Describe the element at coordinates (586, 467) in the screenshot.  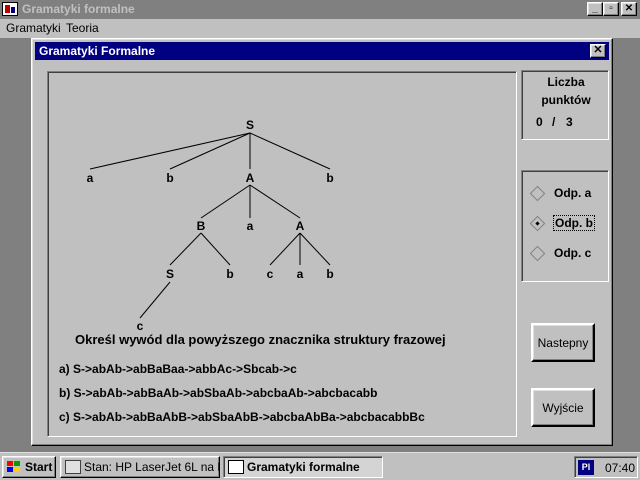
I see `language-indicator-icon: Pl` at that location.